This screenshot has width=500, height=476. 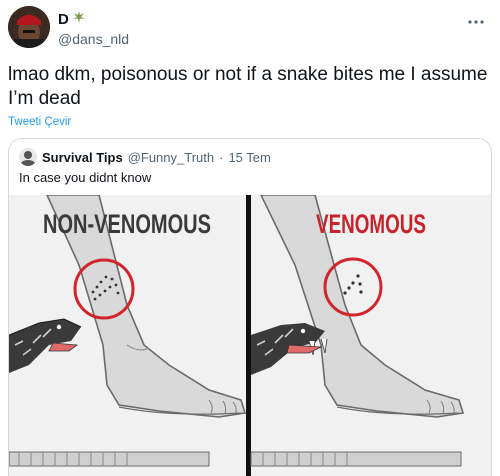 What do you see at coordinates (85, 177) in the screenshot?
I see `quote-text: In case you didnt know` at bounding box center [85, 177].